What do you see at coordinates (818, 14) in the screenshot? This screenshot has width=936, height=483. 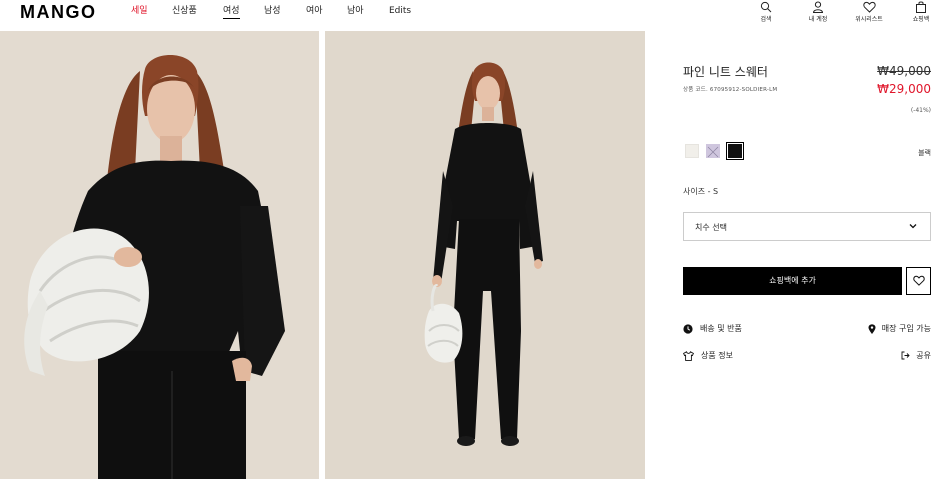 I see `header-account-button: 내 계정` at bounding box center [818, 14].